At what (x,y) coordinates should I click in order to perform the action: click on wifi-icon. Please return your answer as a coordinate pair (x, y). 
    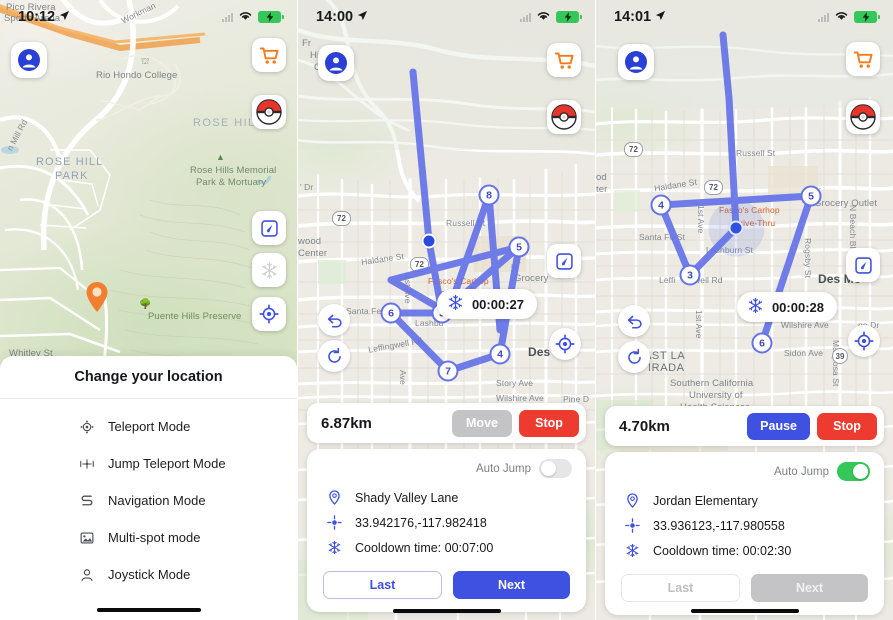
    Looking at the image, I should click on (543, 17).